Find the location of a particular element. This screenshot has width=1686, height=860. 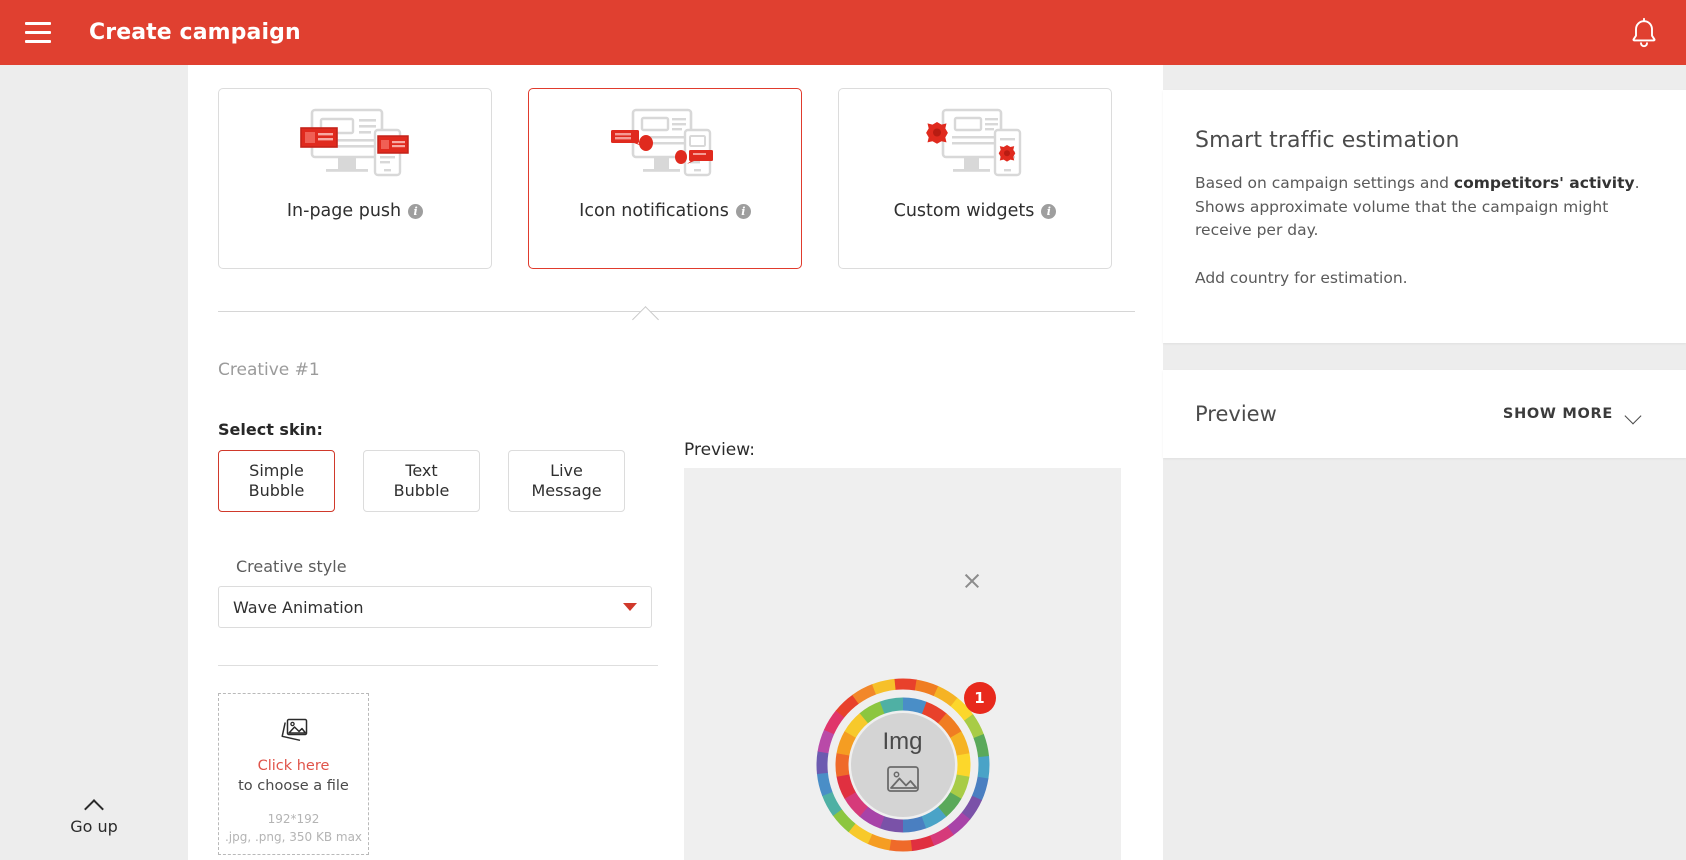

traffic-card-note: Add country for estimation. is located at coordinates (1301, 277).